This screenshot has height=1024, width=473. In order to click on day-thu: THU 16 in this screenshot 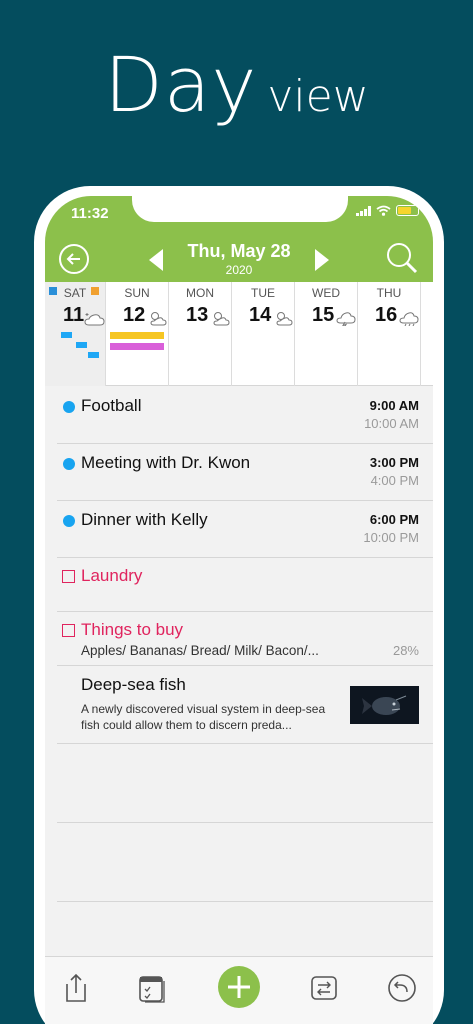, I will do `click(389, 334)`.